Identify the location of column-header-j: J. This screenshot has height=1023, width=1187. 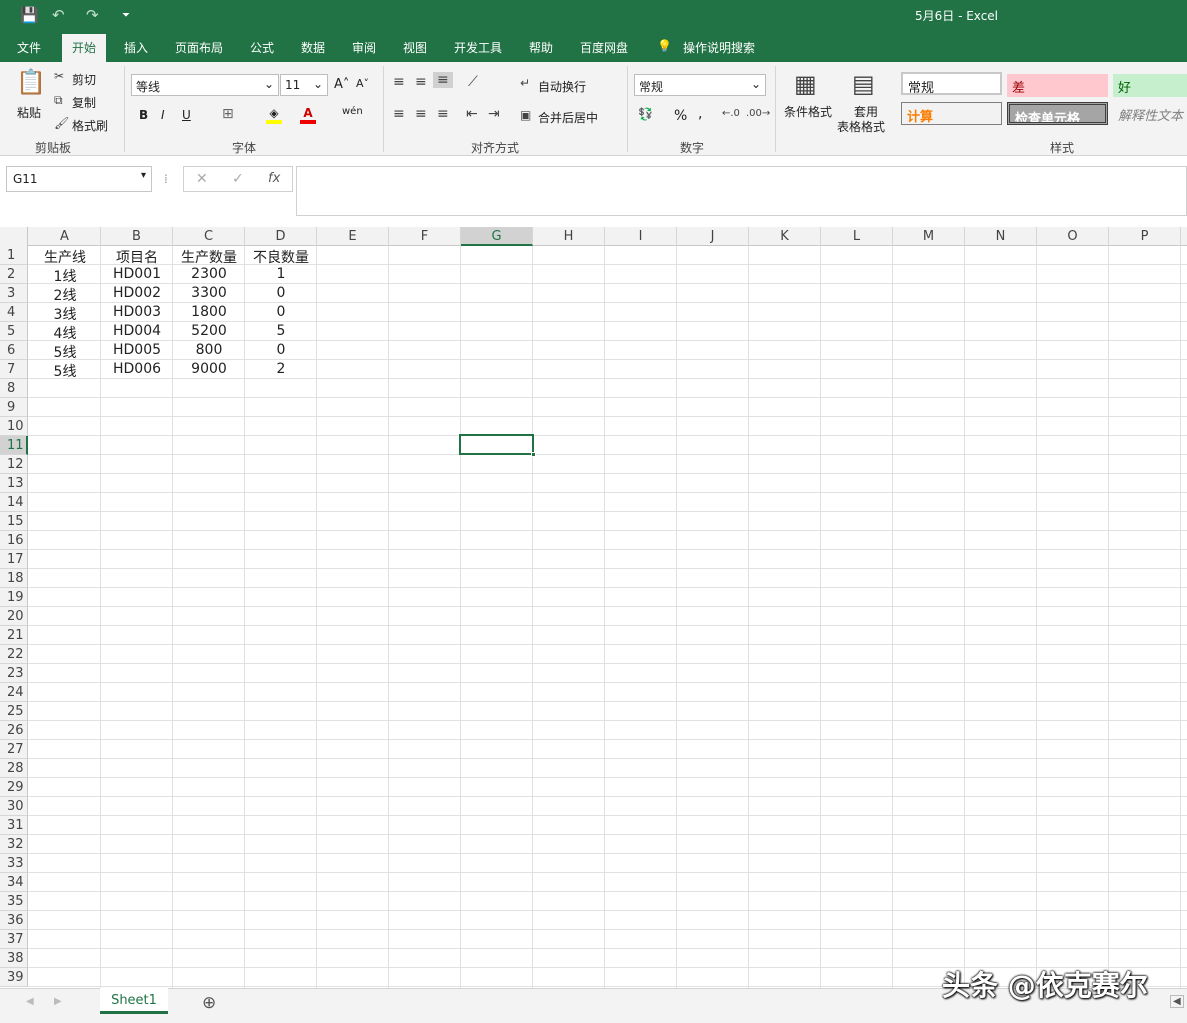
(713, 236).